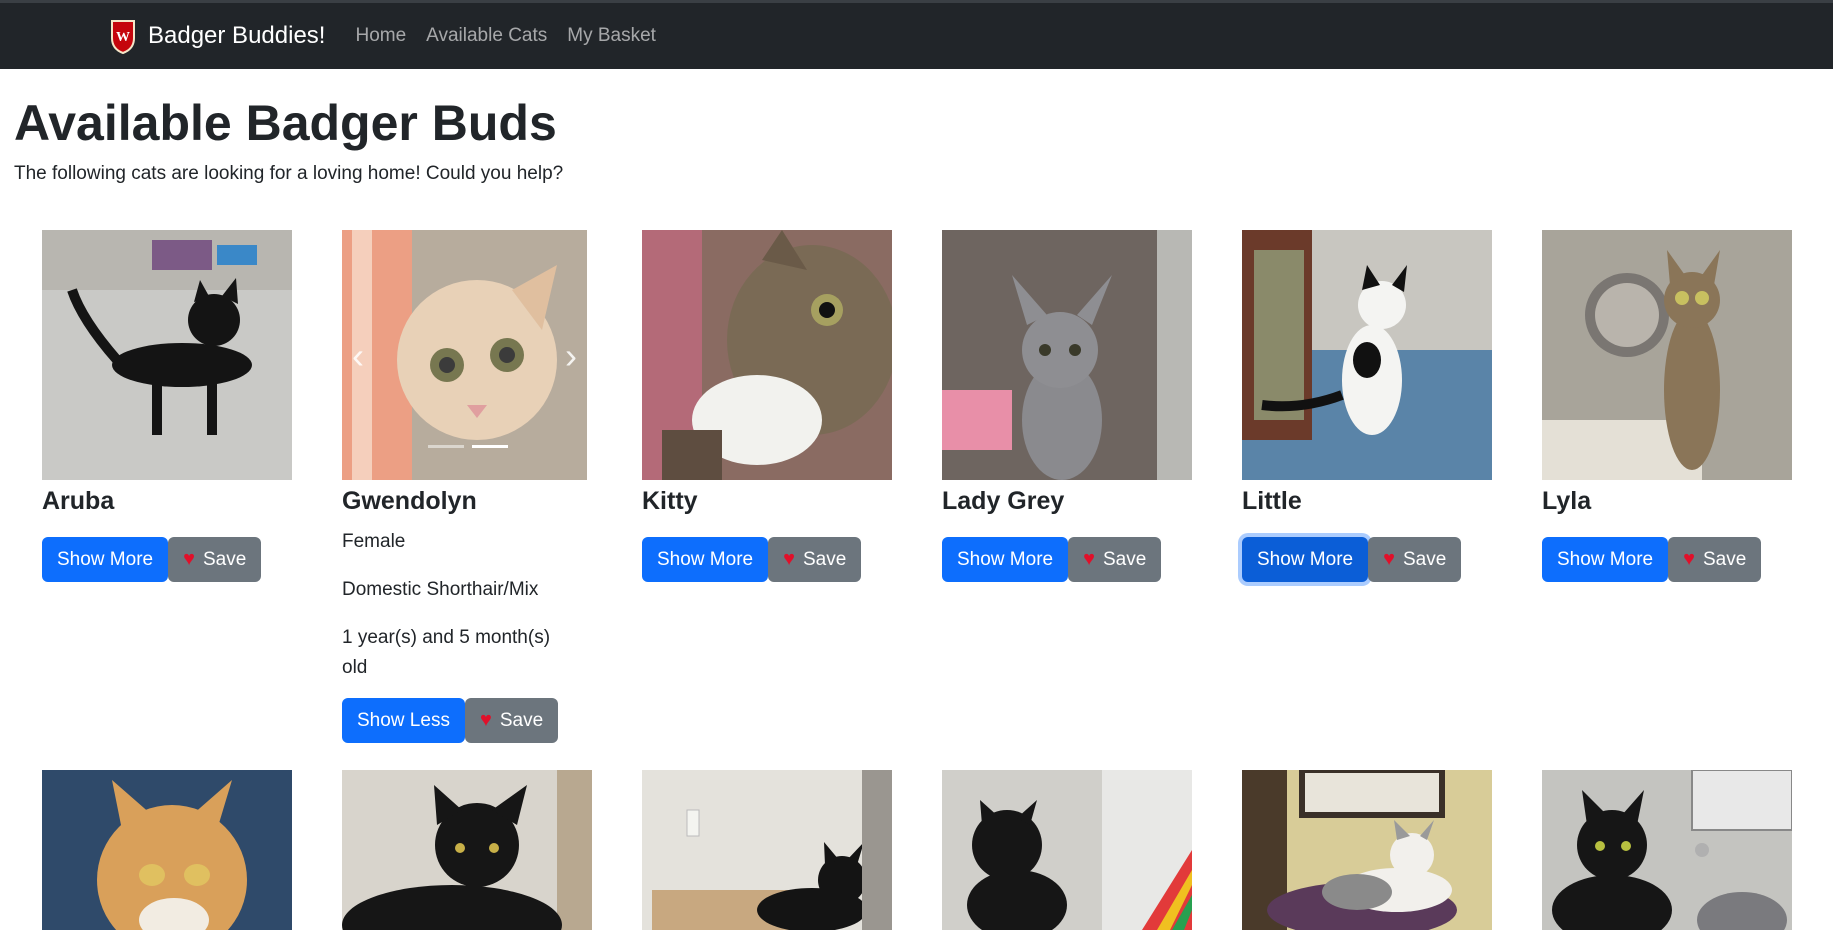  What do you see at coordinates (440, 589) in the screenshot?
I see `cat-breed: Domestic Shorthair/Mix` at bounding box center [440, 589].